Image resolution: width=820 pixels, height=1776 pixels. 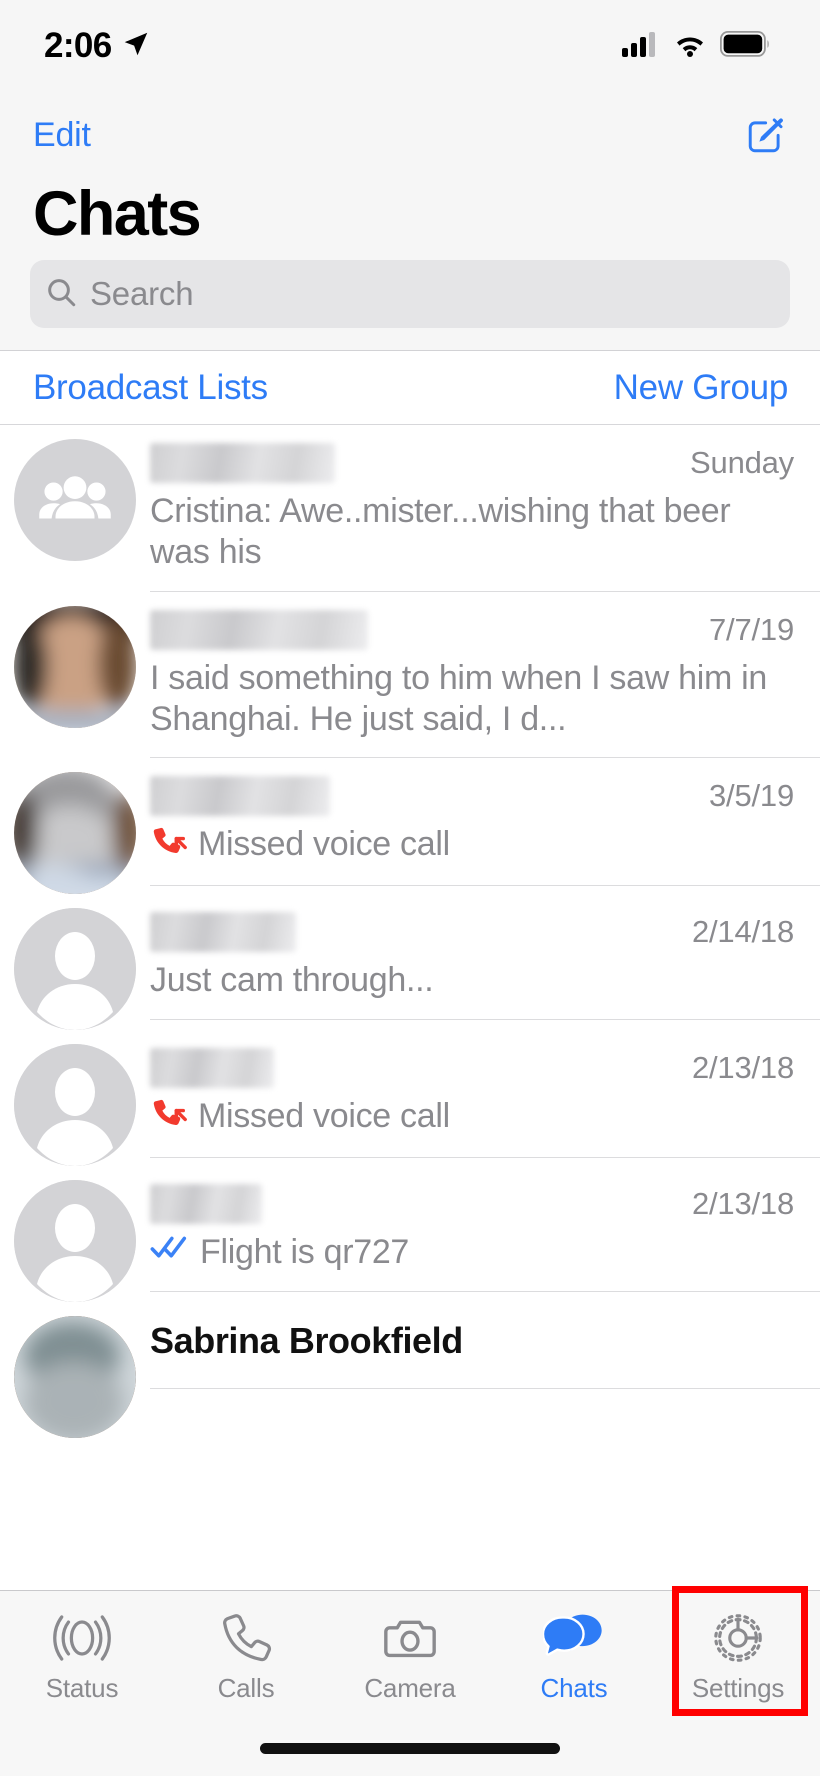 I want to click on chat-timestamp: 3/5/19, so click(x=751, y=796).